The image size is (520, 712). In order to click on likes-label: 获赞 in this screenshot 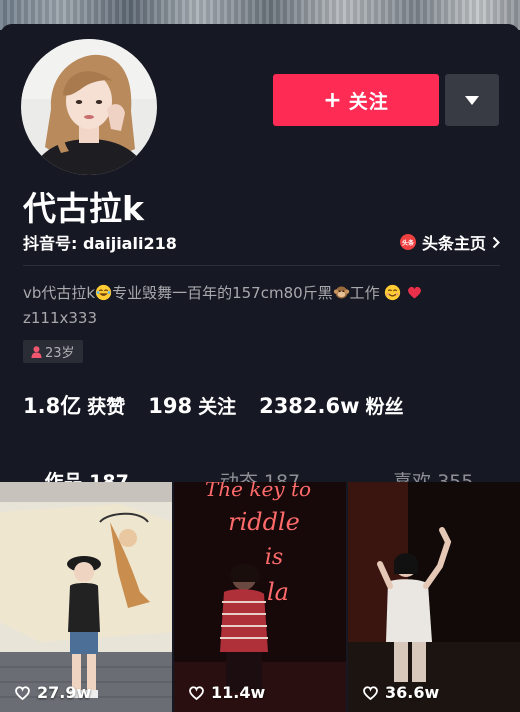, I will do `click(106, 407)`.